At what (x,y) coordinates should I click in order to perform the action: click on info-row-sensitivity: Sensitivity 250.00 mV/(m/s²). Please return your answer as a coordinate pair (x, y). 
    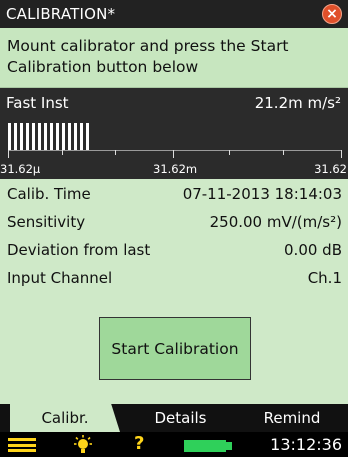
    Looking at the image, I should click on (174, 221).